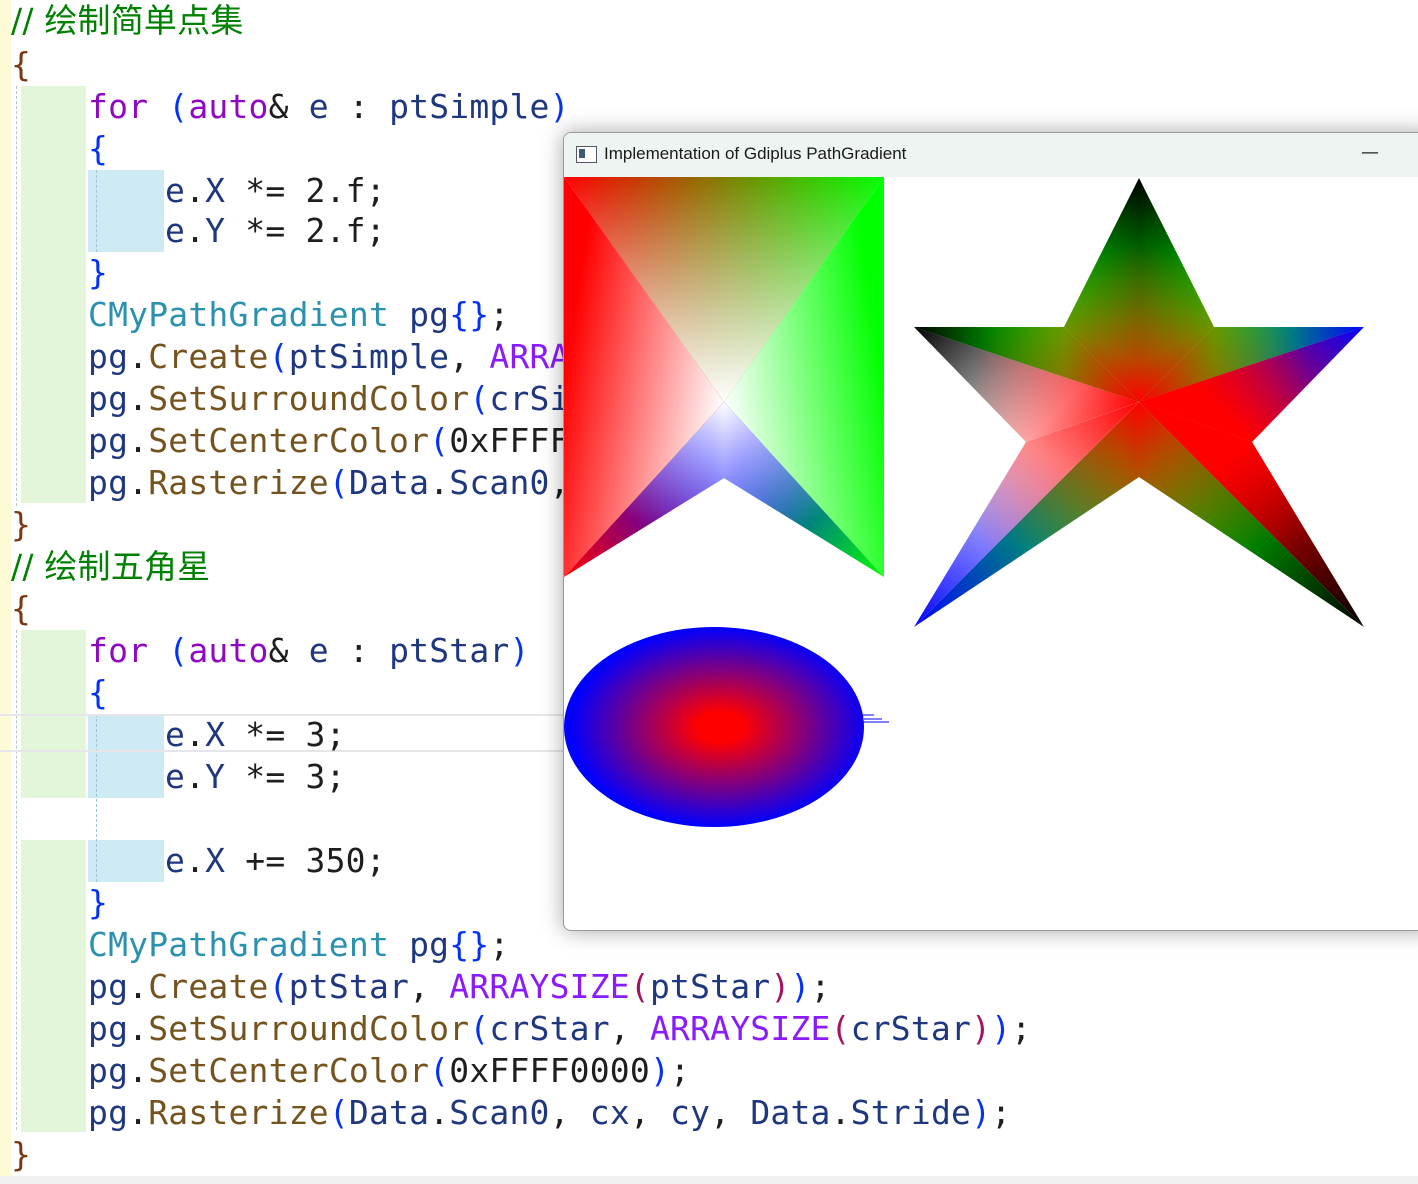  Describe the element at coordinates (539, 986) in the screenshot. I see `code-token: ARRAYSIZE` at that location.